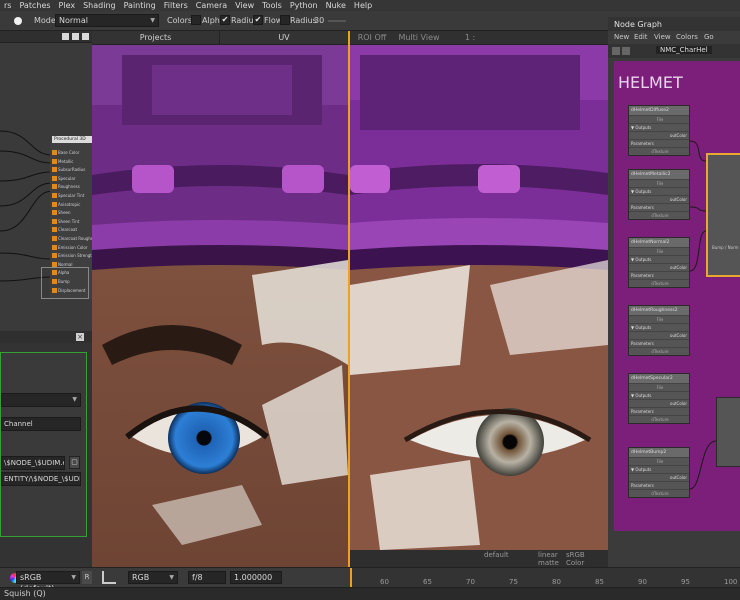  What do you see at coordinates (67, 5) in the screenshot?
I see `menu-item-plex: Plex` at bounding box center [67, 5].